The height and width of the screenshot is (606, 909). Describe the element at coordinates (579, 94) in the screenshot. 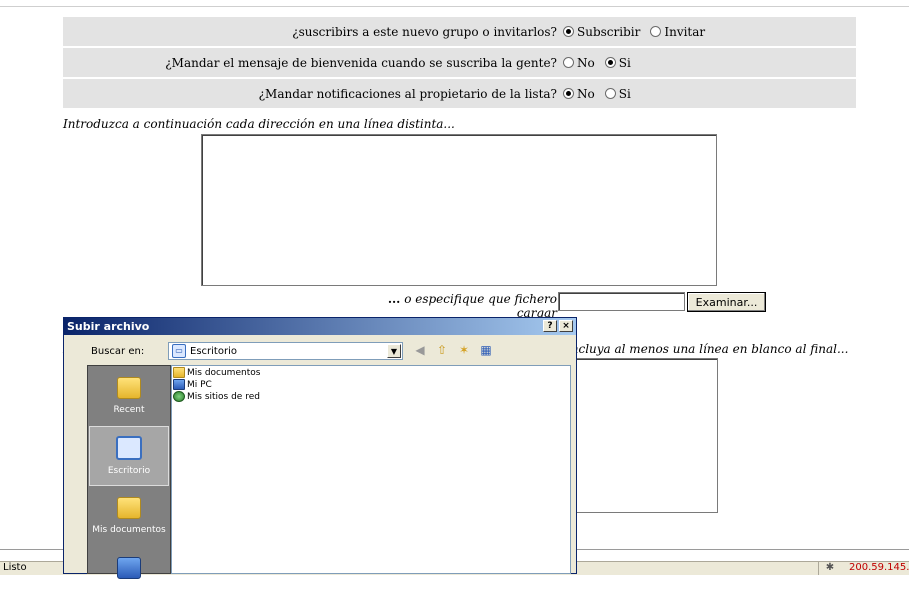

I see `radio-notify-no: No` at that location.